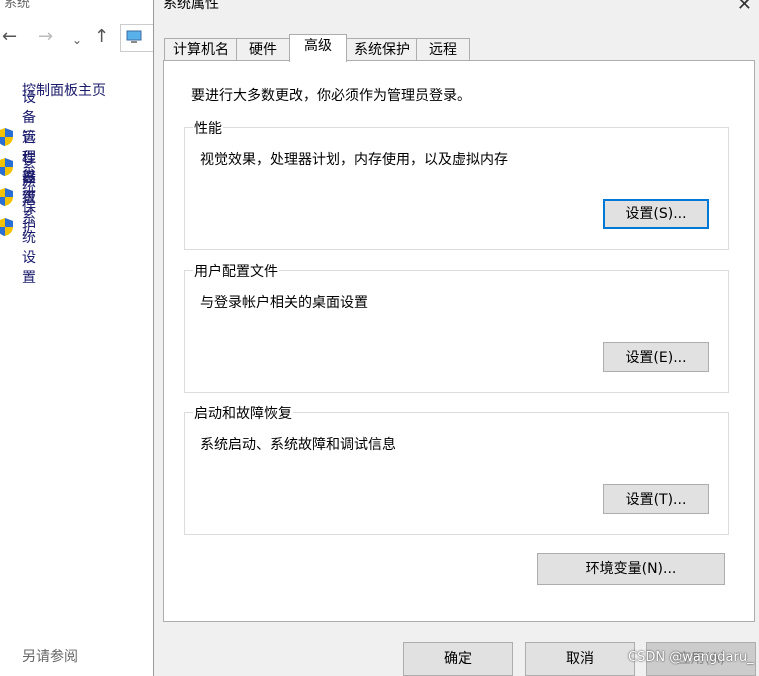 The height and width of the screenshot is (676, 759). I want to click on group-title: 性能, so click(208, 128).